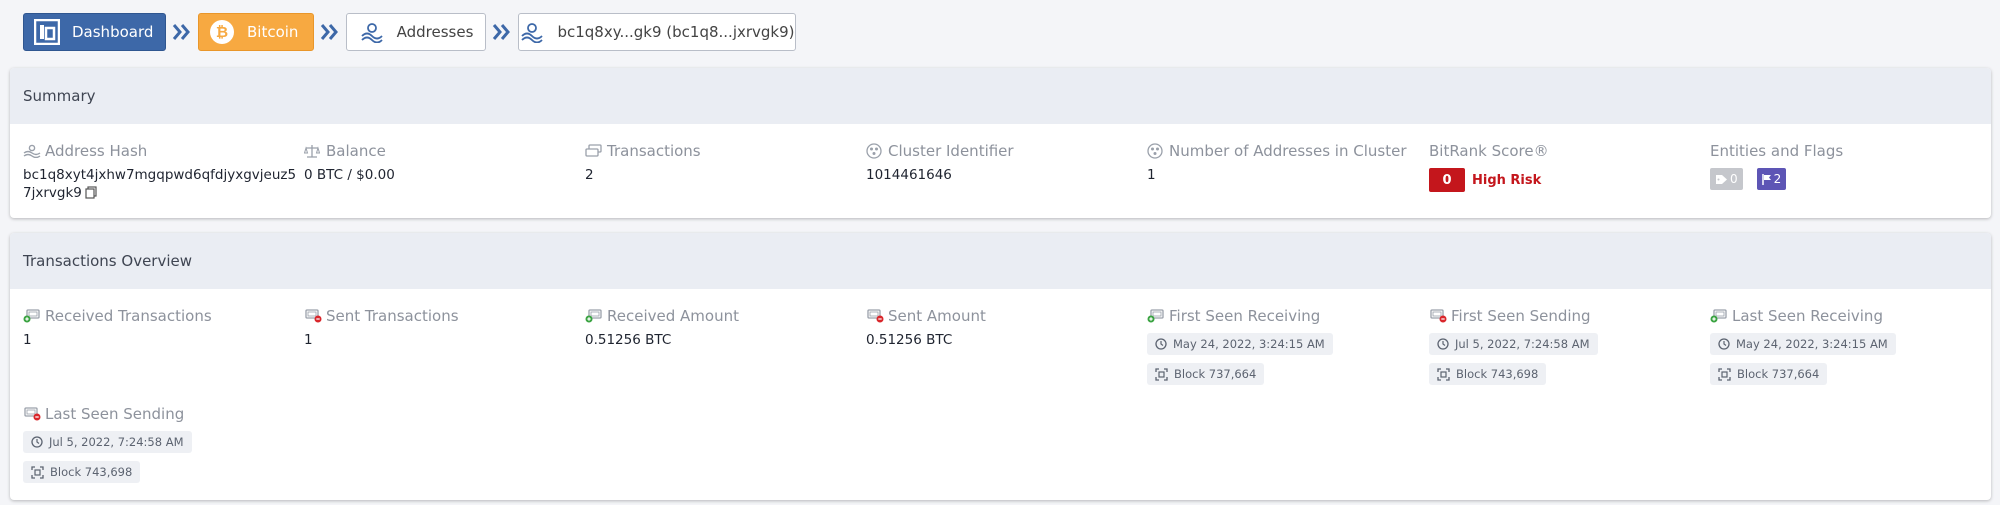  I want to click on sent-transactions-field: Sent Transactions 1, so click(381, 327).